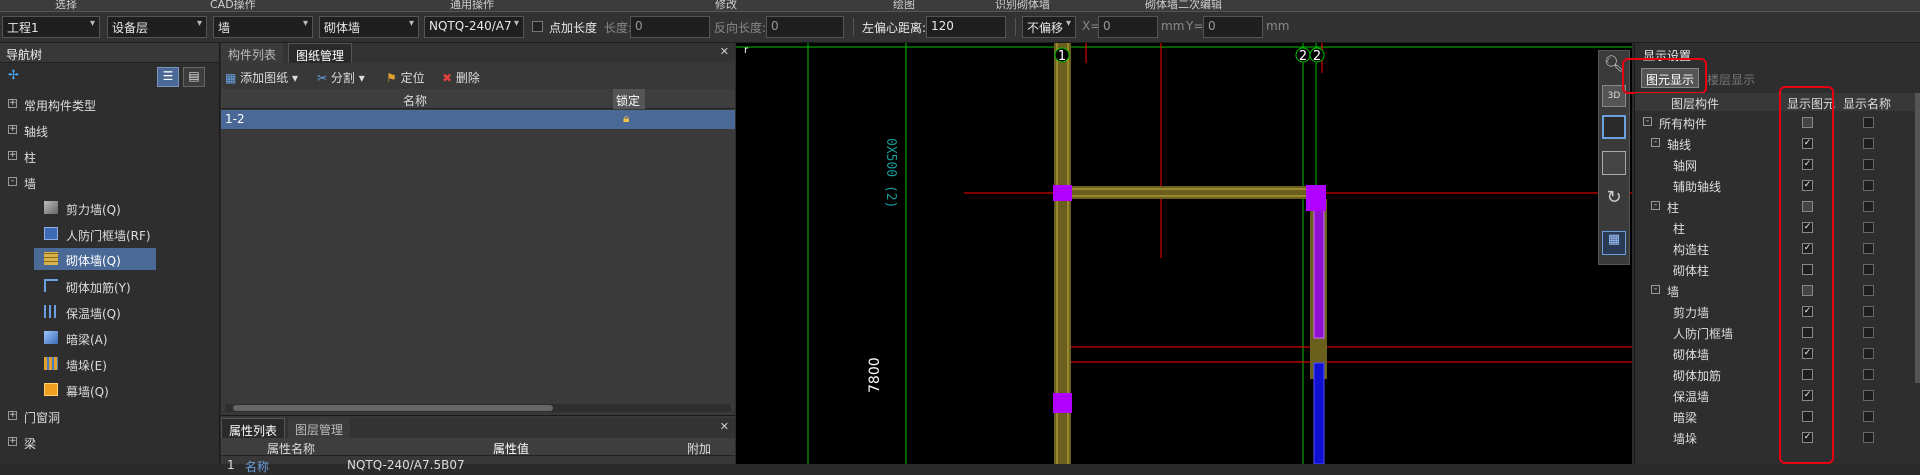  What do you see at coordinates (1777, 374) in the screenshot?
I see `settings-row: 砌体加筋` at bounding box center [1777, 374].